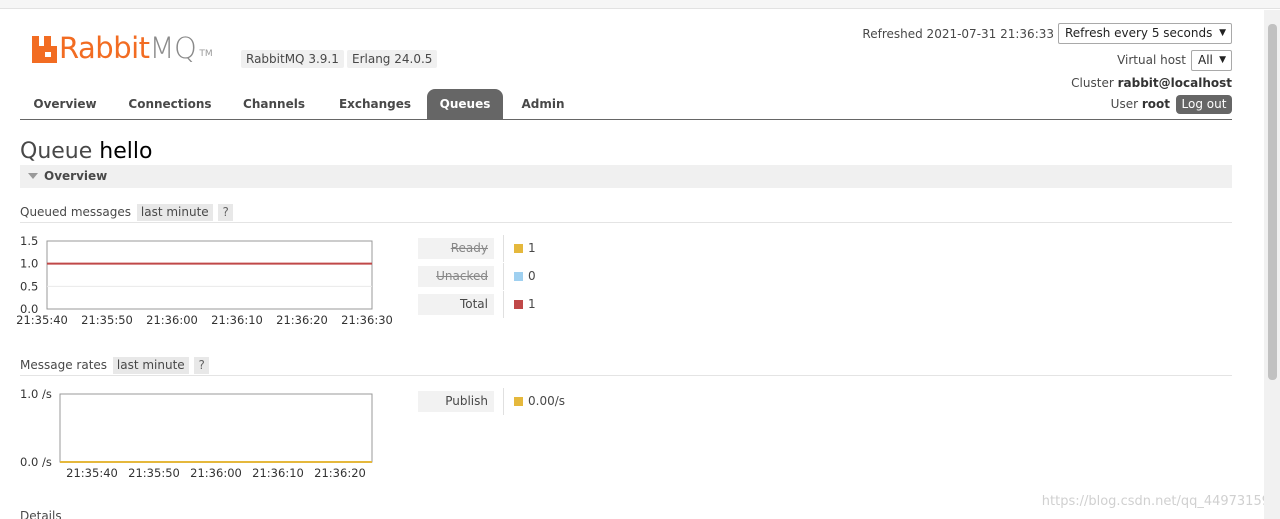 Image resolution: width=1280 pixels, height=519 pixels. Describe the element at coordinates (76, 212) in the screenshot. I see `queued-messages-label: Queued messages` at that location.